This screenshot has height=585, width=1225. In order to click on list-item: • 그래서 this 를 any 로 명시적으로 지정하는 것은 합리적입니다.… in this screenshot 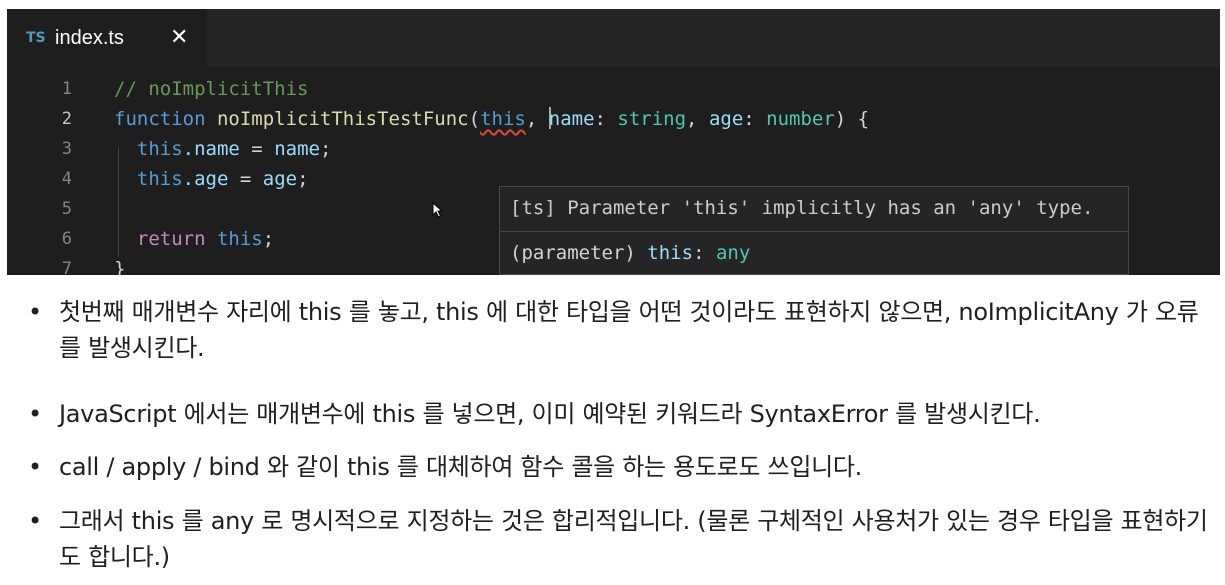, I will do `click(618, 539)`.